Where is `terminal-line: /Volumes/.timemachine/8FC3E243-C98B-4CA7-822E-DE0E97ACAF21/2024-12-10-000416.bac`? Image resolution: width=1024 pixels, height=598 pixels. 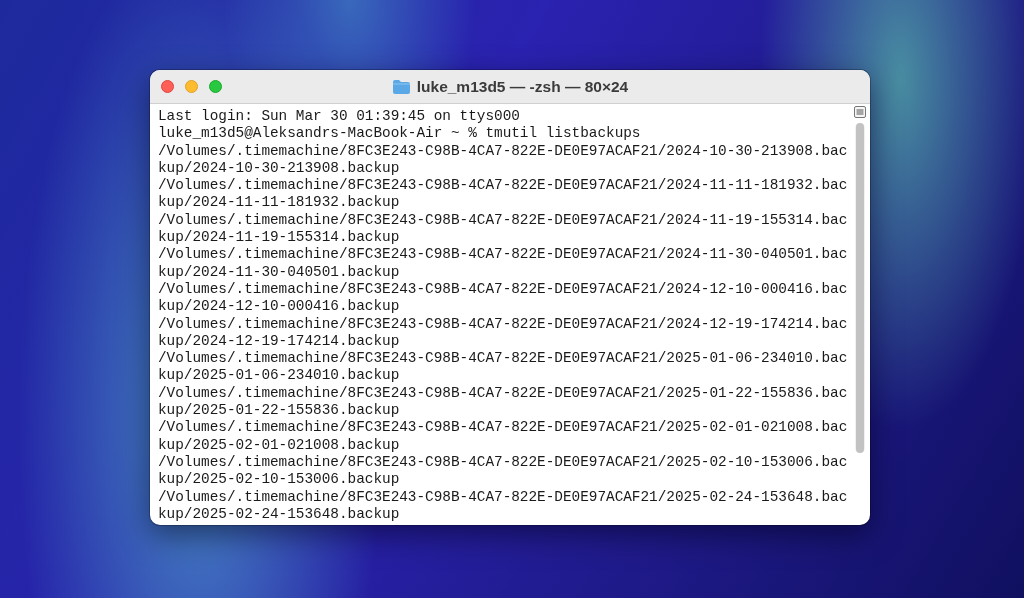
terminal-line: /Volumes/.timemachine/8FC3E243-C98B-4CA7-822E-DE0E97ACAF21/2024-12-10-000416.bac is located at coordinates (503, 289).